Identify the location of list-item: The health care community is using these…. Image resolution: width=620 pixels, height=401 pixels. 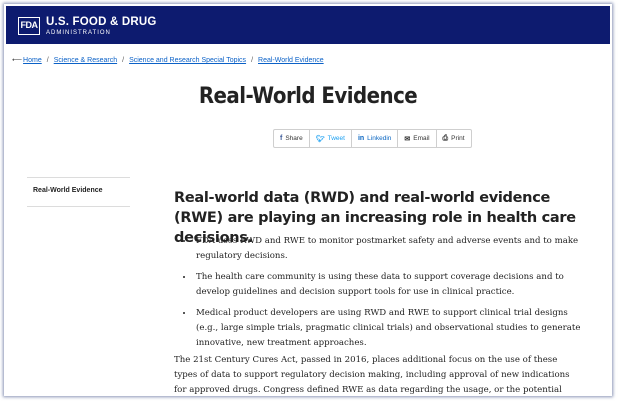
(391, 285).